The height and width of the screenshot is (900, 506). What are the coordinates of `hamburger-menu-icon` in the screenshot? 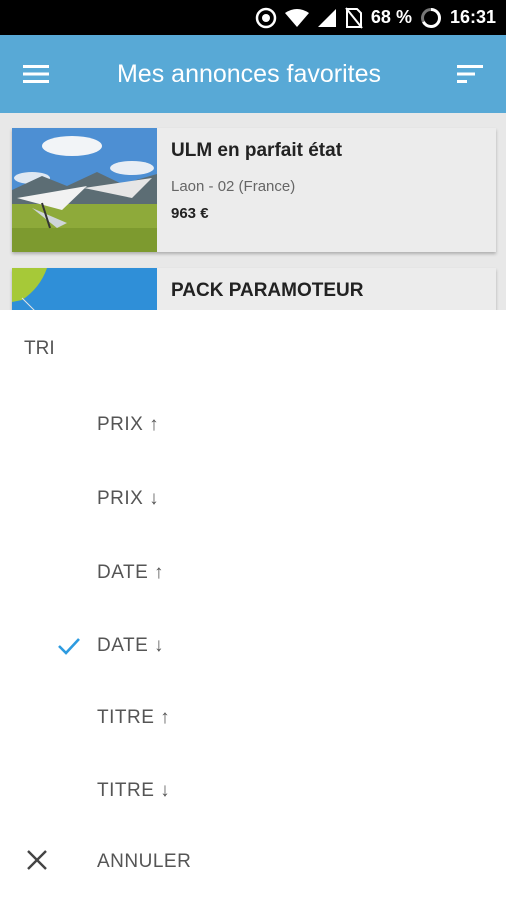 It's located at (36, 74).